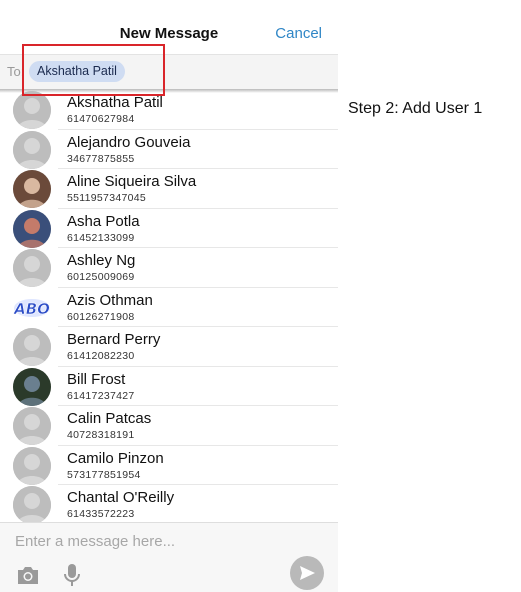 Image resolution: width=521 pixels, height=592 pixels. Describe the element at coordinates (298, 33) in the screenshot. I see `cancel-button: Cancel` at that location.